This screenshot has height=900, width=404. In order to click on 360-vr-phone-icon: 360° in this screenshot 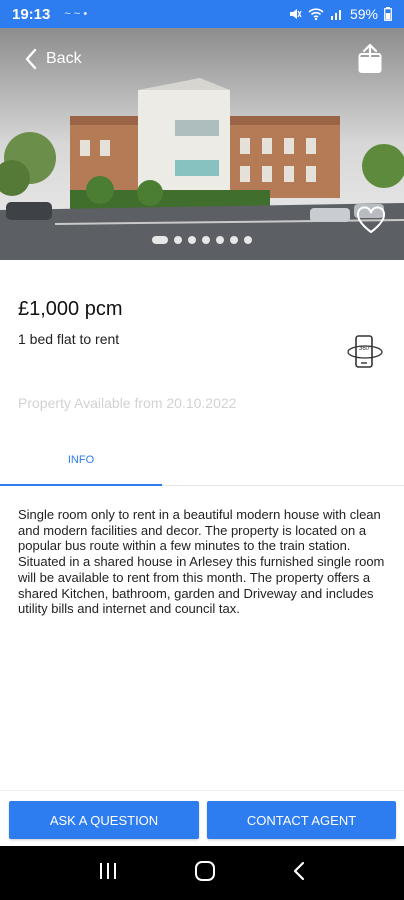, I will do `click(365, 351)`.